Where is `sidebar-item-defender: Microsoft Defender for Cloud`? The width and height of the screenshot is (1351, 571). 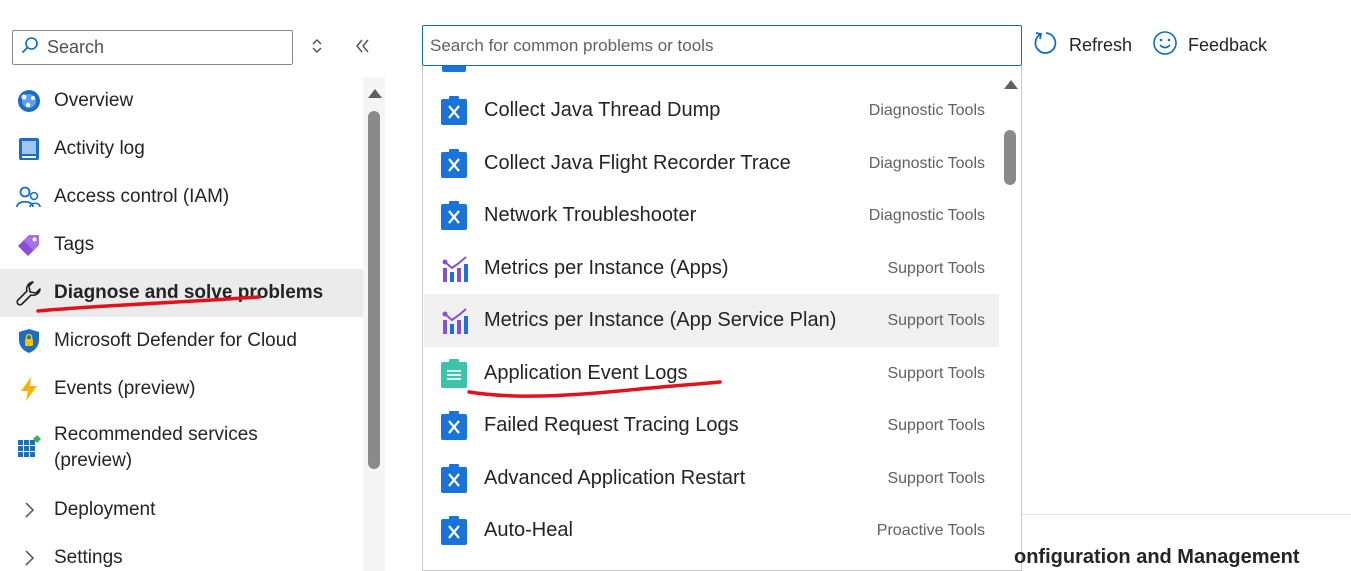 sidebar-item-defender: Microsoft Defender for Cloud is located at coordinates (181, 341).